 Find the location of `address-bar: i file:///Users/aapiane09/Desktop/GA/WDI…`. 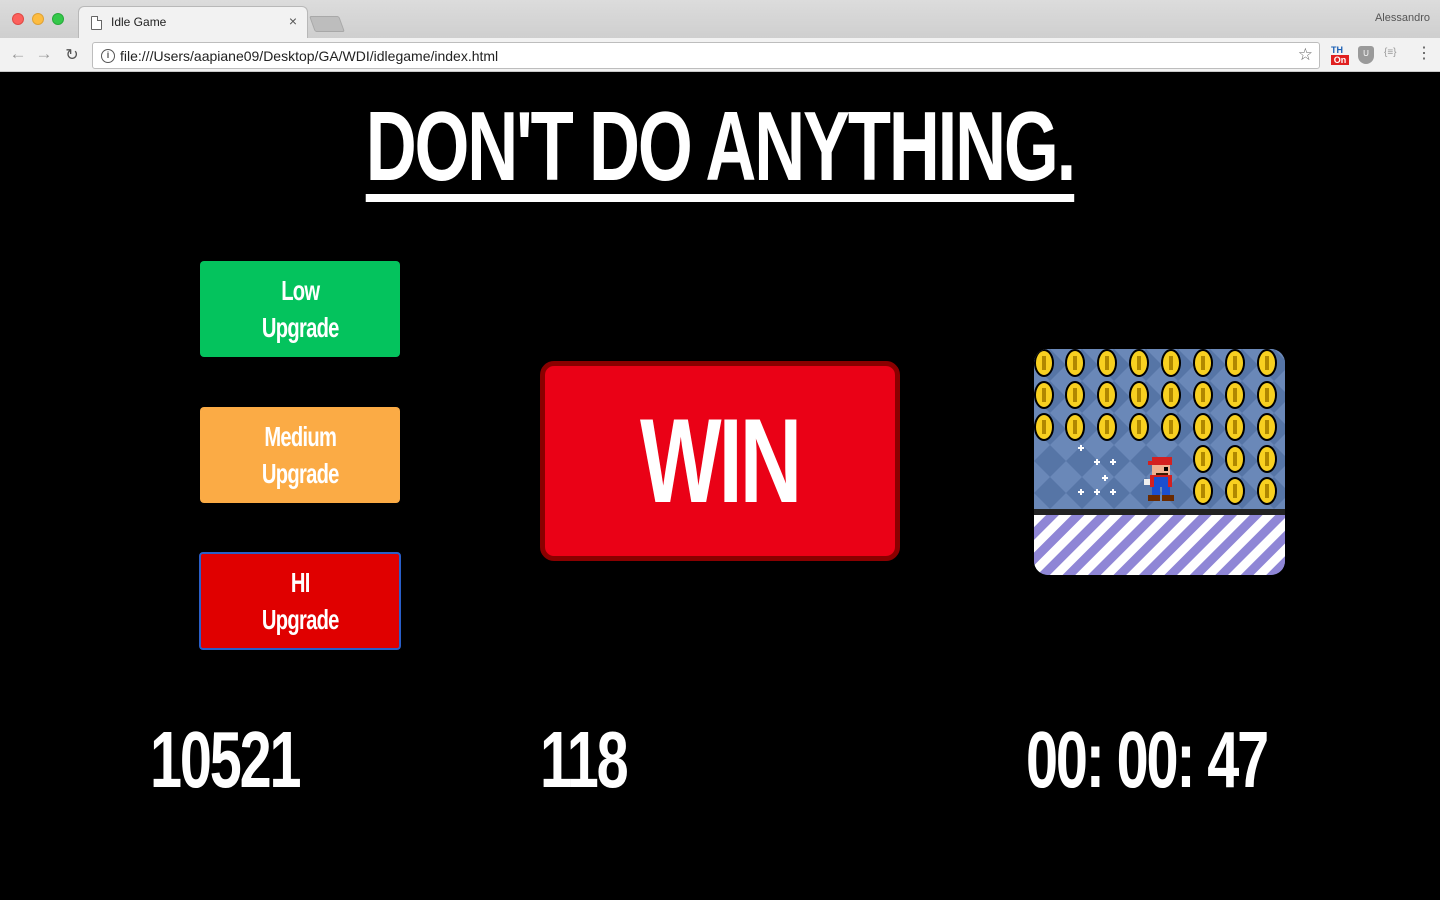

address-bar: i file:///Users/aapiane09/Desktop/GA/WDI… is located at coordinates (706, 55).